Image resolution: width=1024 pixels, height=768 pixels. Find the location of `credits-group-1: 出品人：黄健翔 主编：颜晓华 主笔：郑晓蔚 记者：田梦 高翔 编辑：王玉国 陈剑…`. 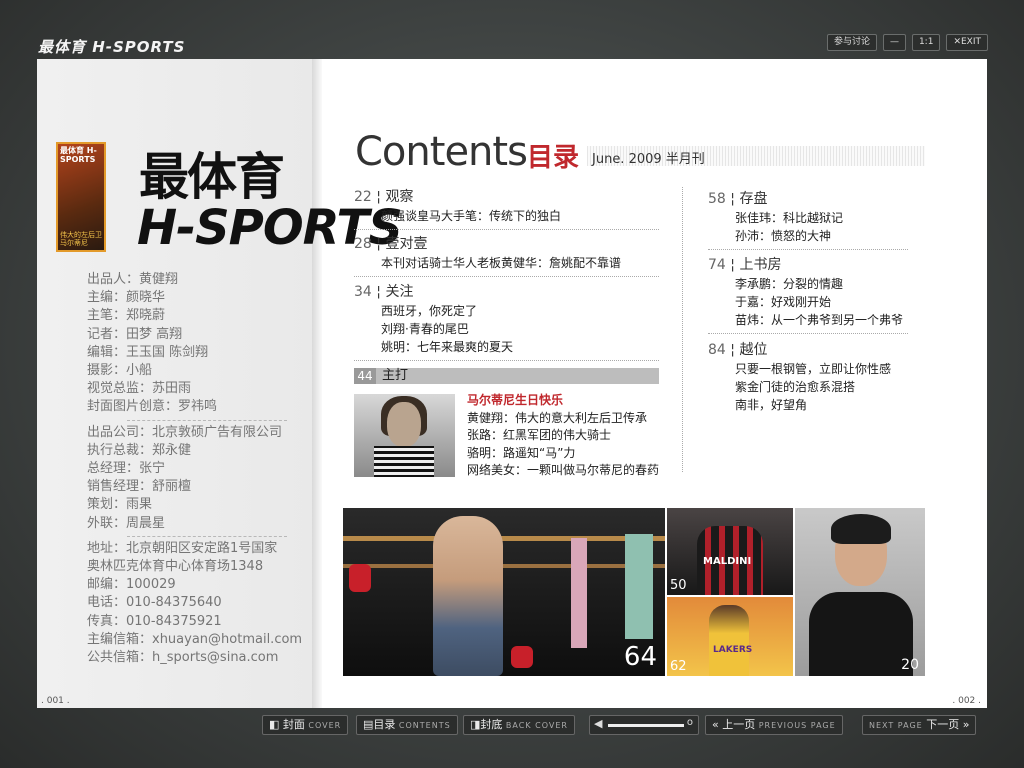

credits-group-1: 出品人：黄健翔 主编：颜晓华 主笔：郑晓蔚 记者：田梦 高翔 编辑：王玉国 陈剑… is located at coordinates (202, 344).